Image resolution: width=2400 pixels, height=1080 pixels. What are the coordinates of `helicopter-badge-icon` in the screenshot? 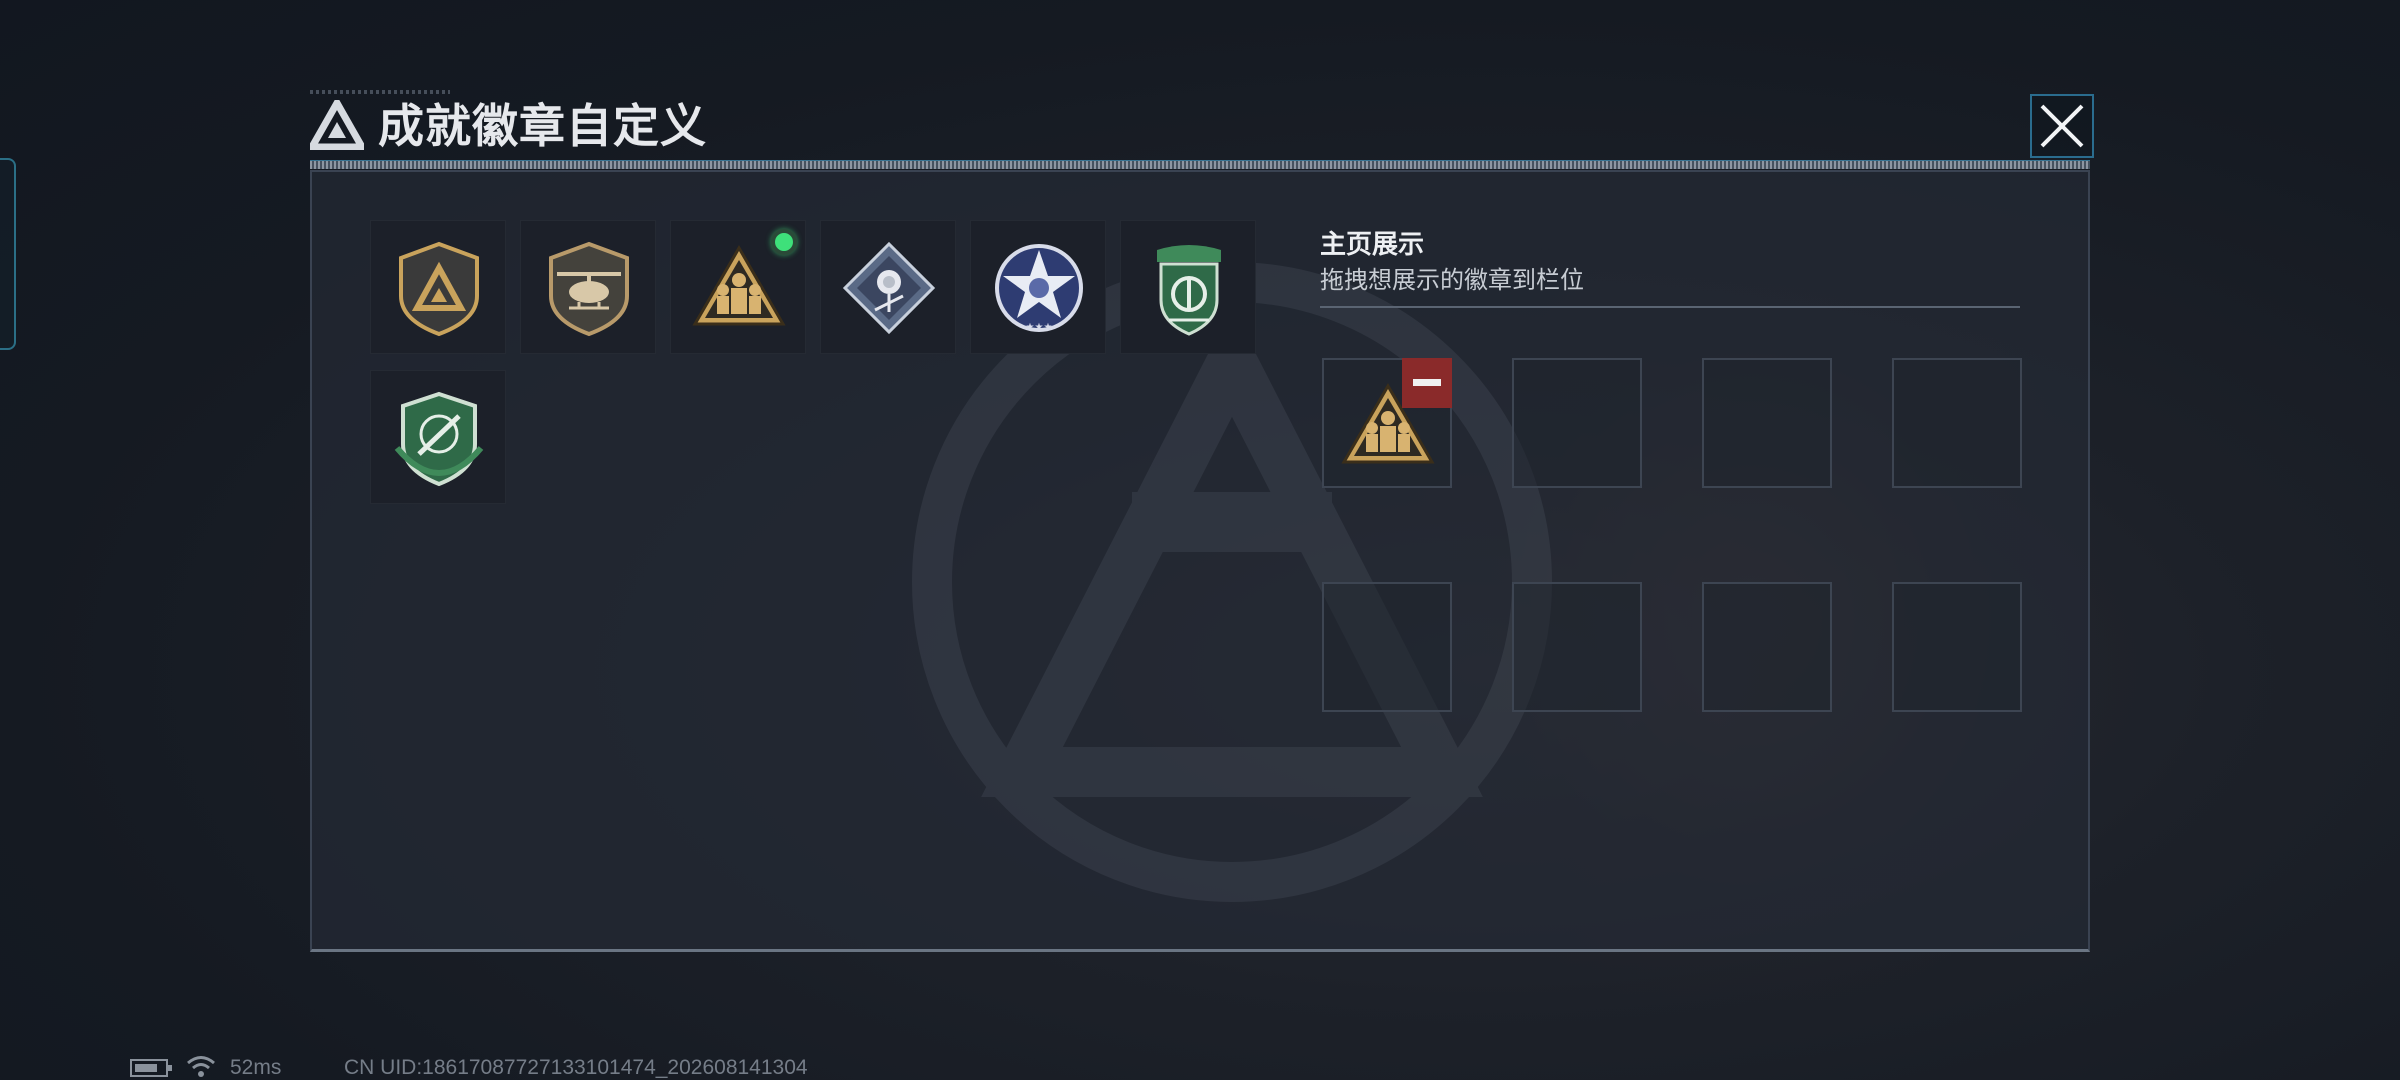 It's located at (589, 289).